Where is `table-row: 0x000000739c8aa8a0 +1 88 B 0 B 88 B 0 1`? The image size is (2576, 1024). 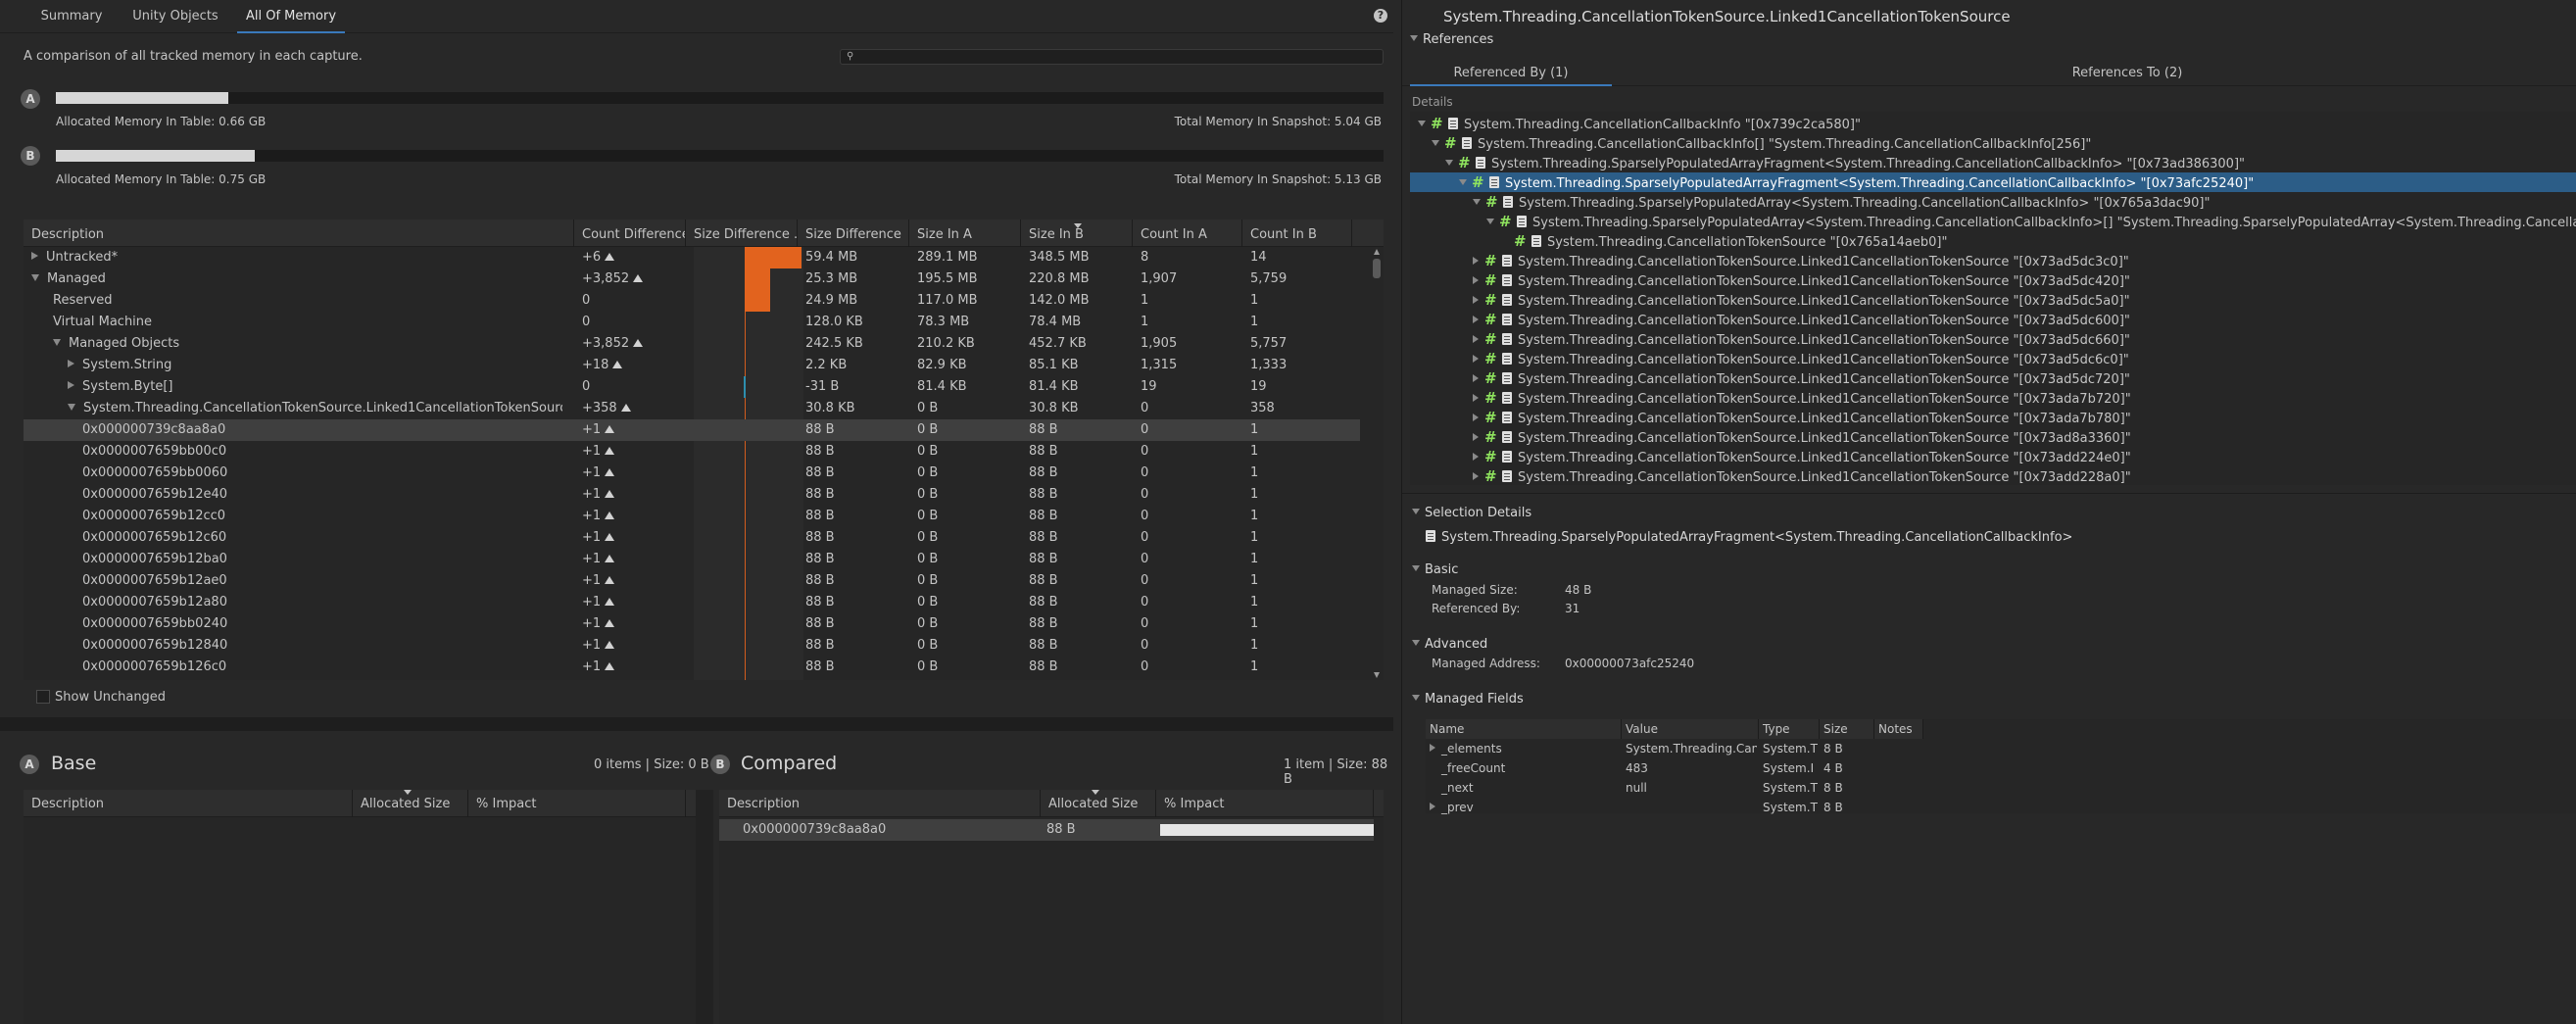 table-row: 0x000000739c8aa8a0 +1 88 B 0 B 88 B 0 1 is located at coordinates (692, 430).